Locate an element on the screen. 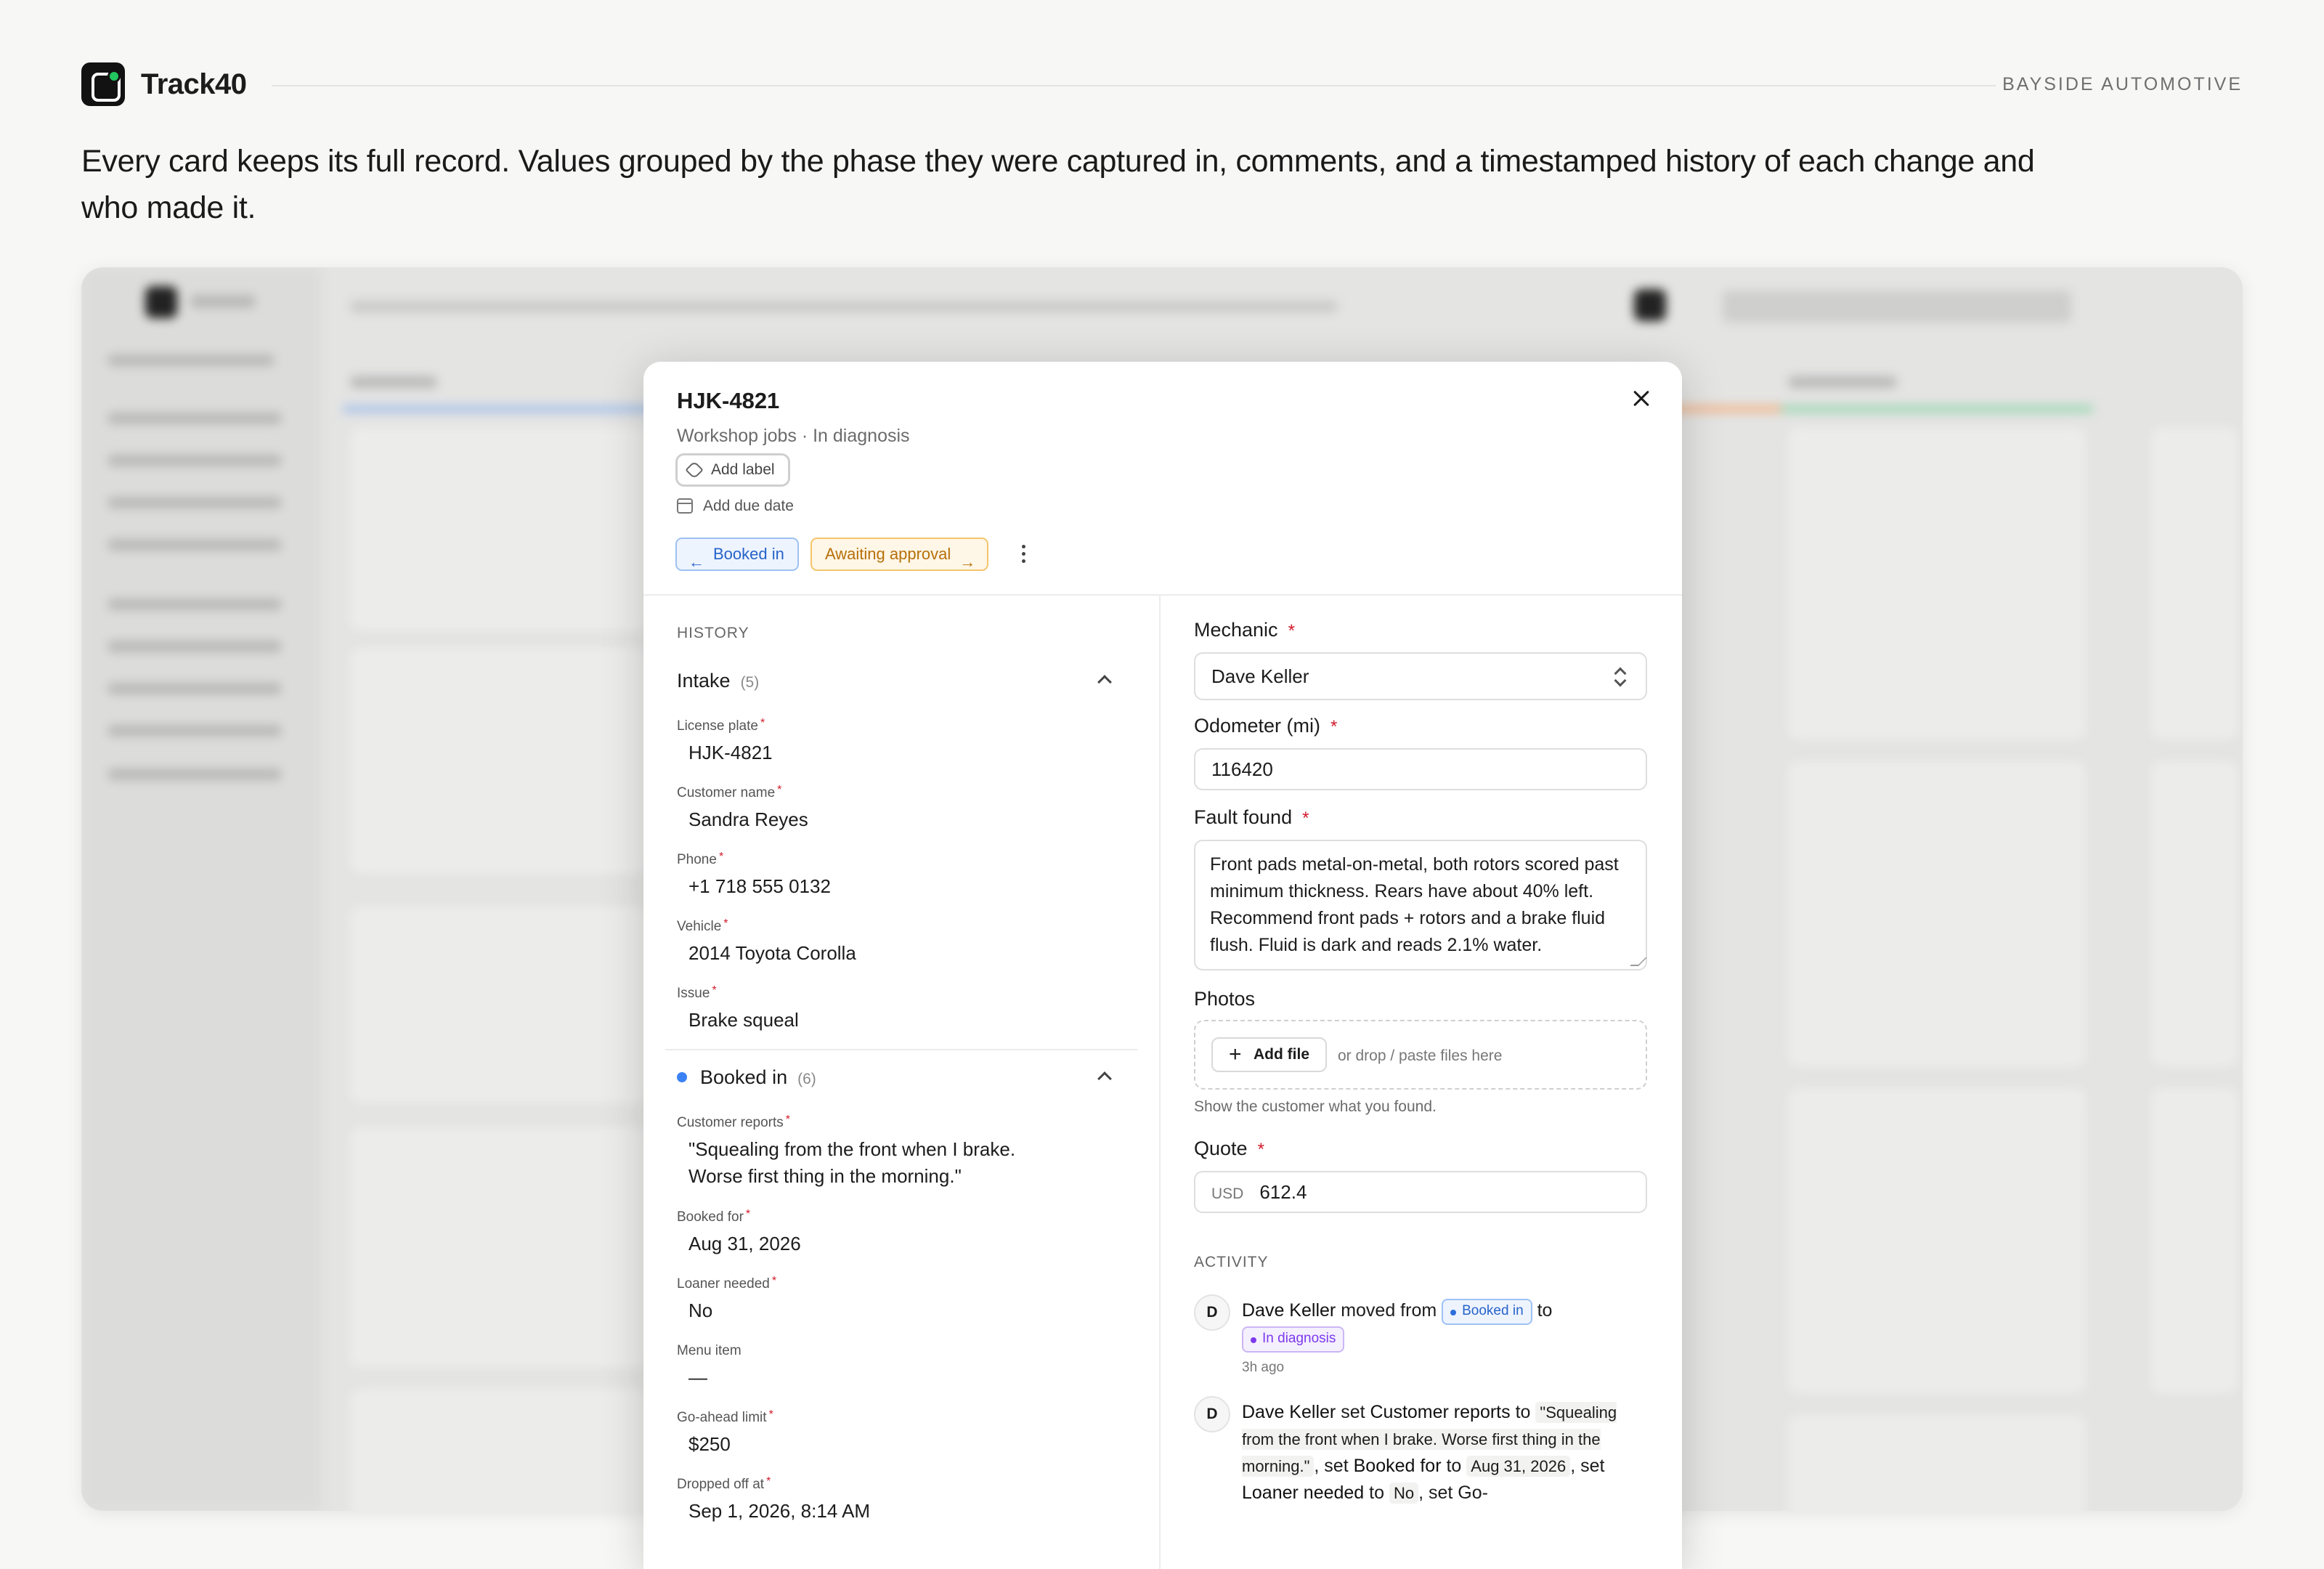 This screenshot has width=2324, height=1569. next-stage-label: Awaiting approval is located at coordinates (888, 554).